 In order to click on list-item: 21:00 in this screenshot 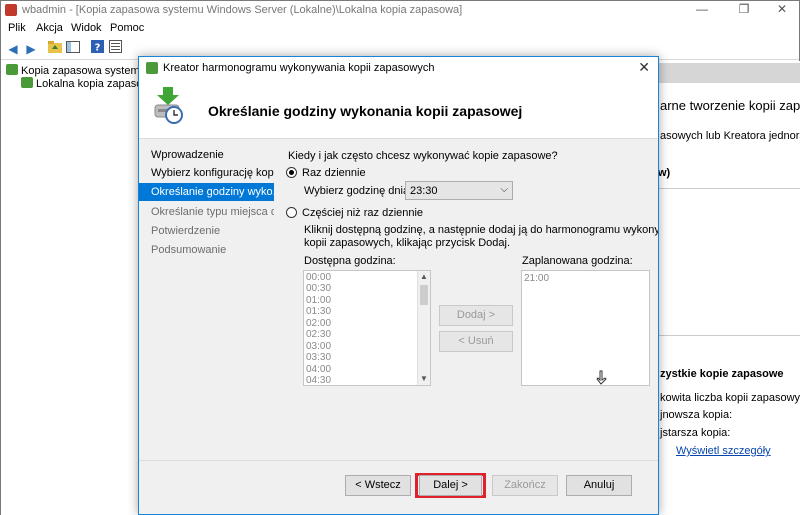, I will do `click(536, 278)`.